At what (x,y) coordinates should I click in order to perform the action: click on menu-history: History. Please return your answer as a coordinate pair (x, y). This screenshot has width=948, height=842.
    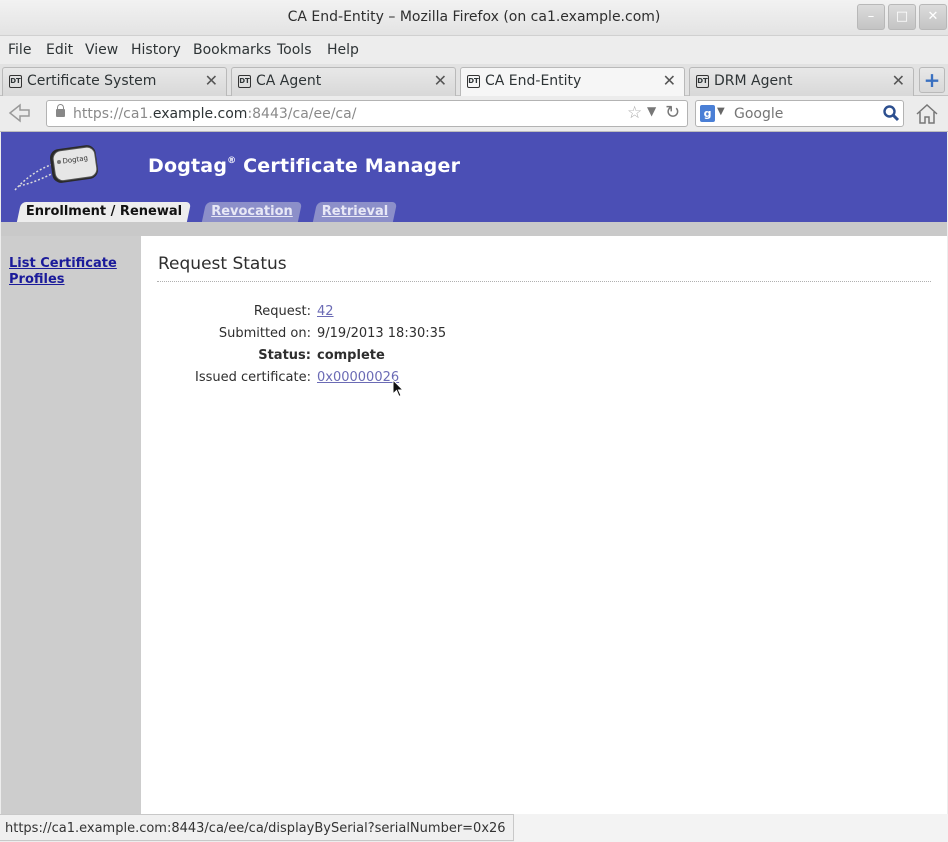
    Looking at the image, I should click on (156, 50).